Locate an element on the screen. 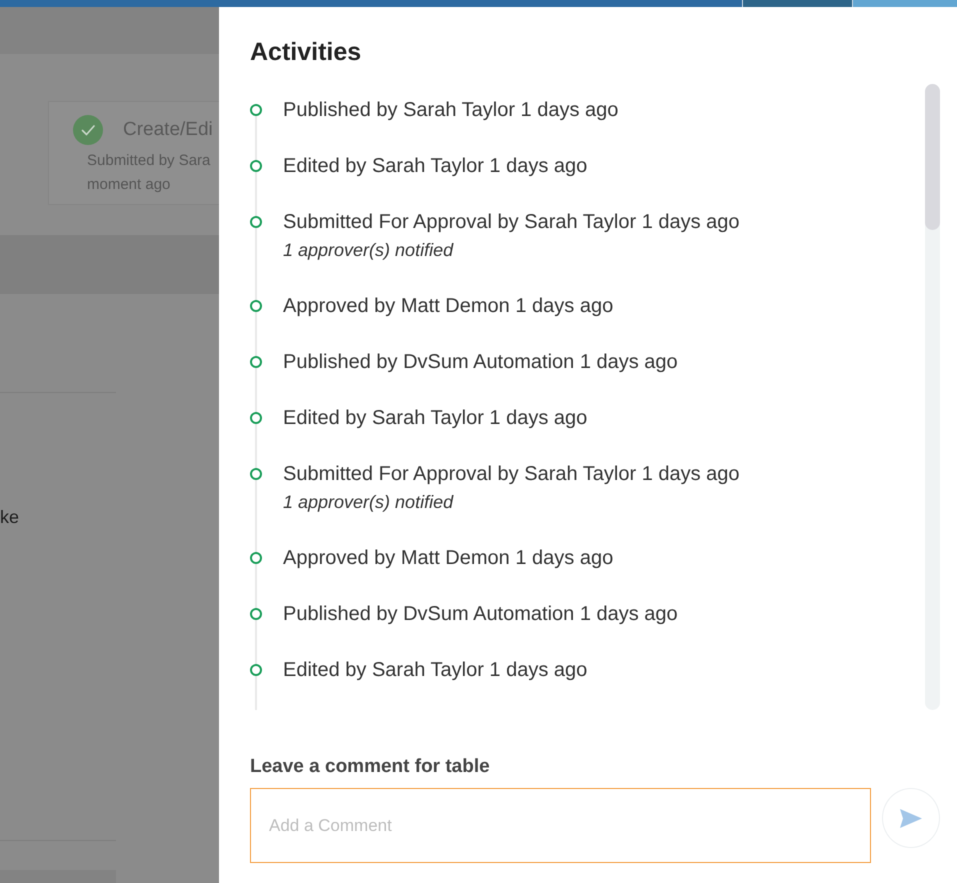  scrollbar-thumb is located at coordinates (932, 157).